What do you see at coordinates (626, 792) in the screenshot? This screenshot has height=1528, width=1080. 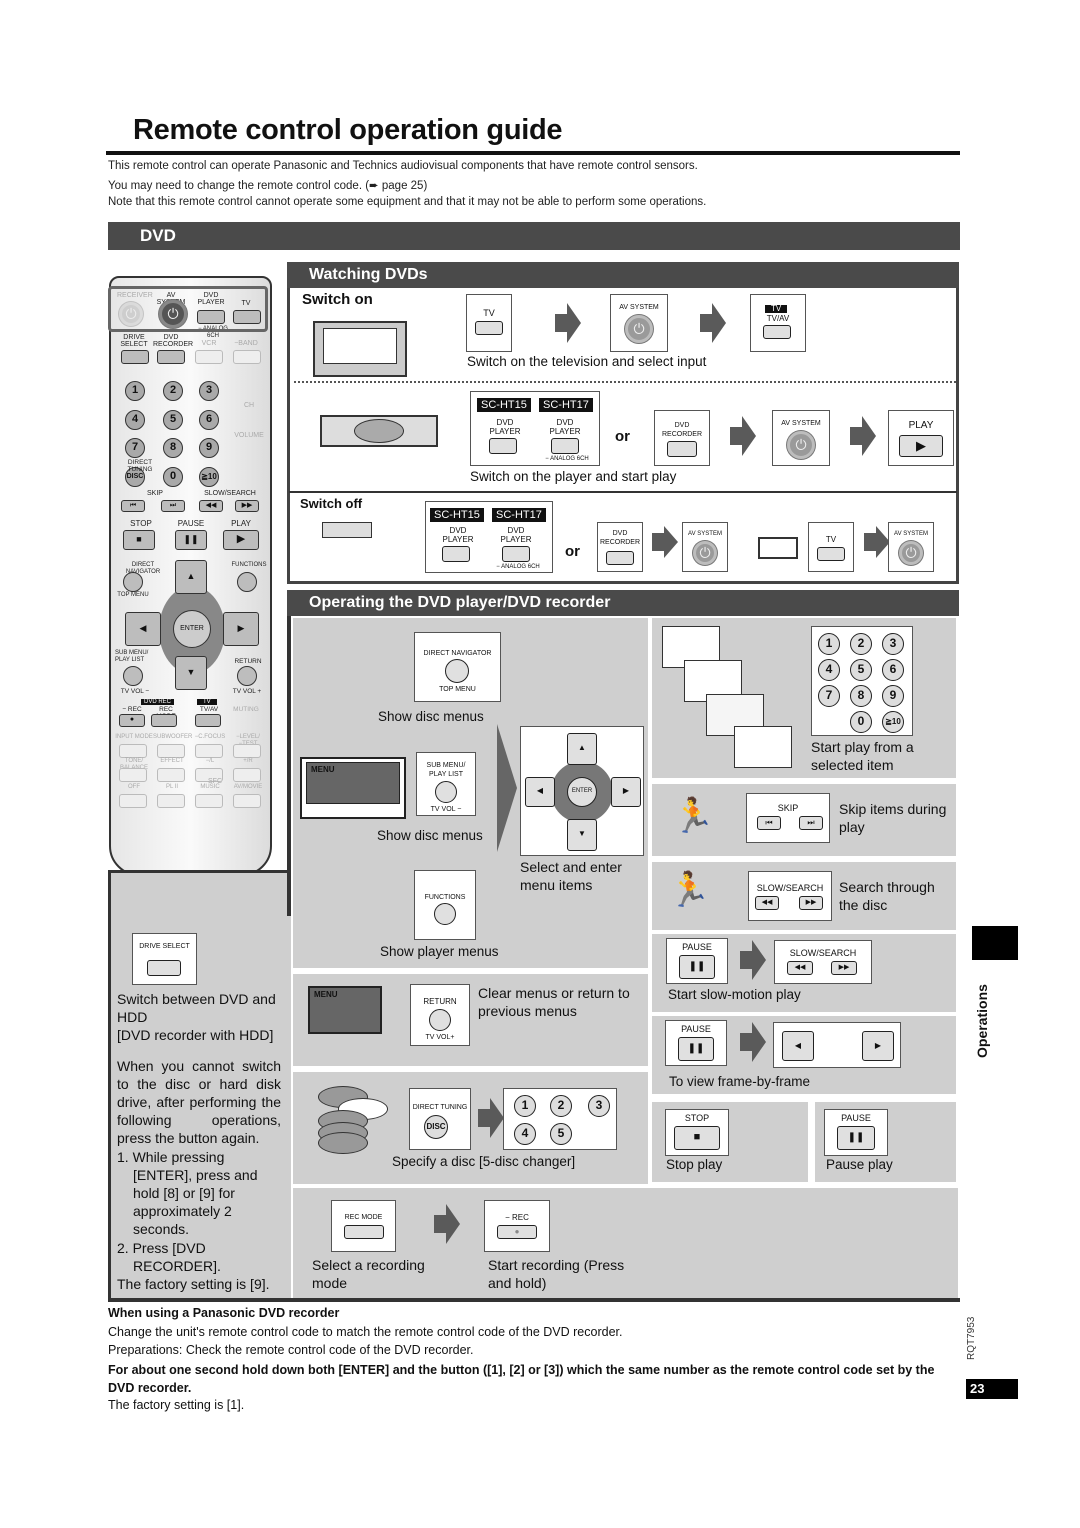 I see `dpad-right-button: ▶` at bounding box center [626, 792].